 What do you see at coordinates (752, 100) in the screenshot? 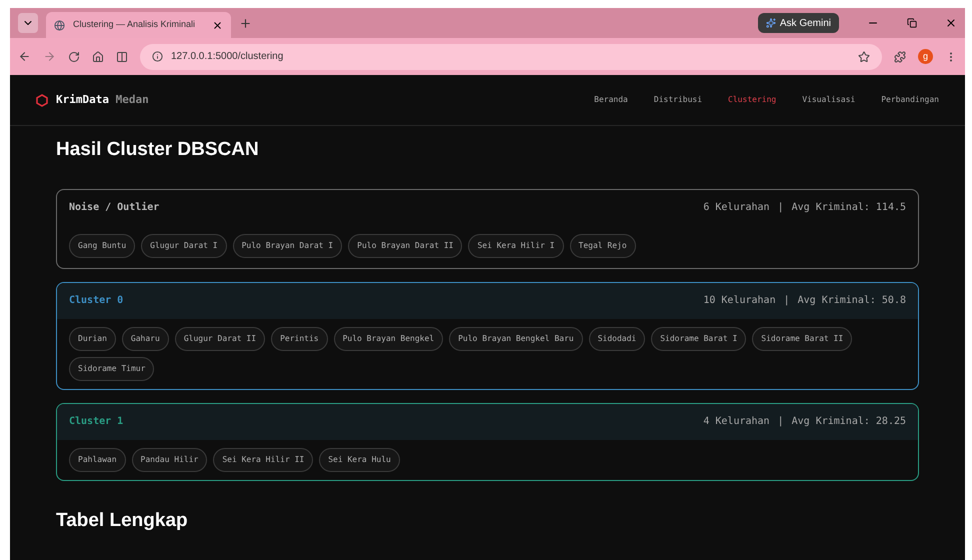
I see `nav-link: Clustering` at bounding box center [752, 100].